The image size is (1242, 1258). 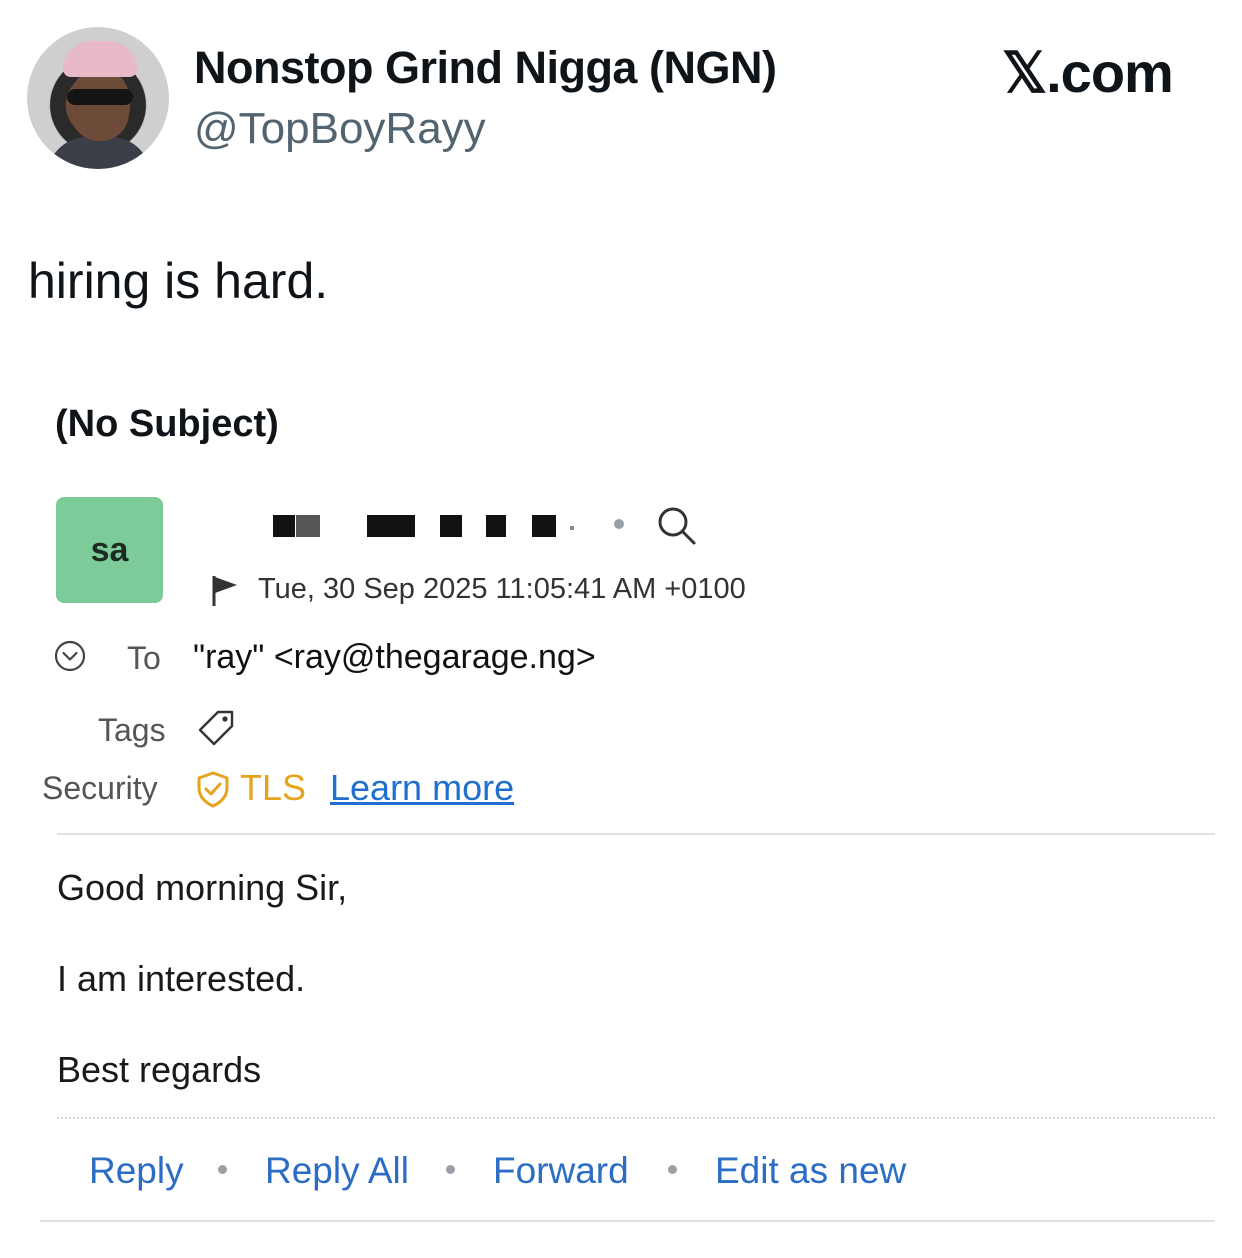 What do you see at coordinates (337, 1171) in the screenshot?
I see `reply-all-button: Reply All` at bounding box center [337, 1171].